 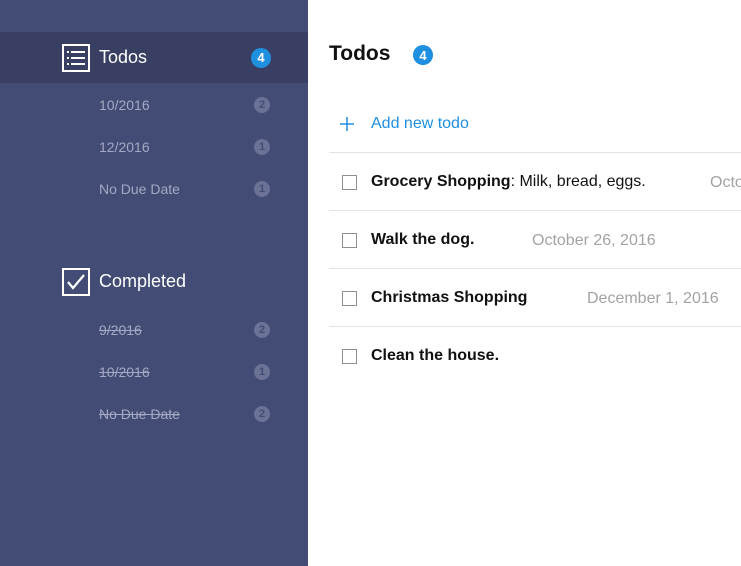 I want to click on todo-text: Walk the dog., so click(x=422, y=240).